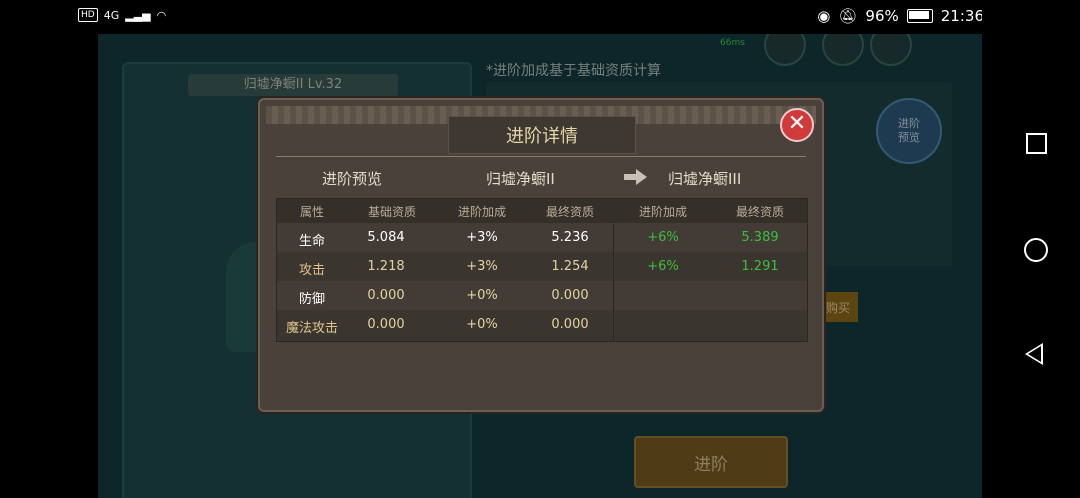 The width and height of the screenshot is (1080, 498). What do you see at coordinates (542, 211) in the screenshot?
I see `table-header: 属性 基础资质 进阶加成 最终资质 进阶加成 最终资质` at bounding box center [542, 211].